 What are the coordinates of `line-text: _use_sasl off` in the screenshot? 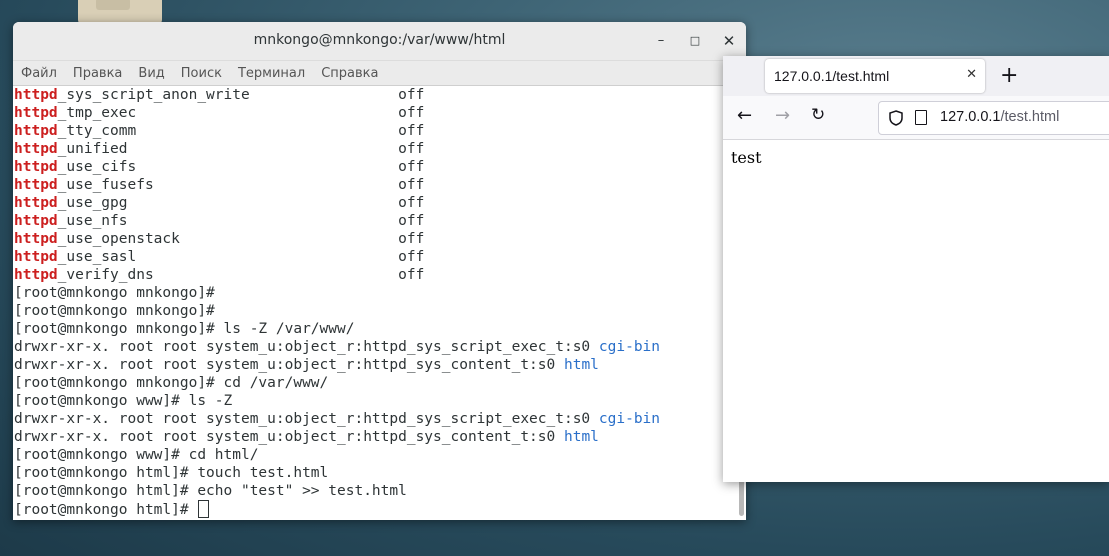 It's located at (241, 257).